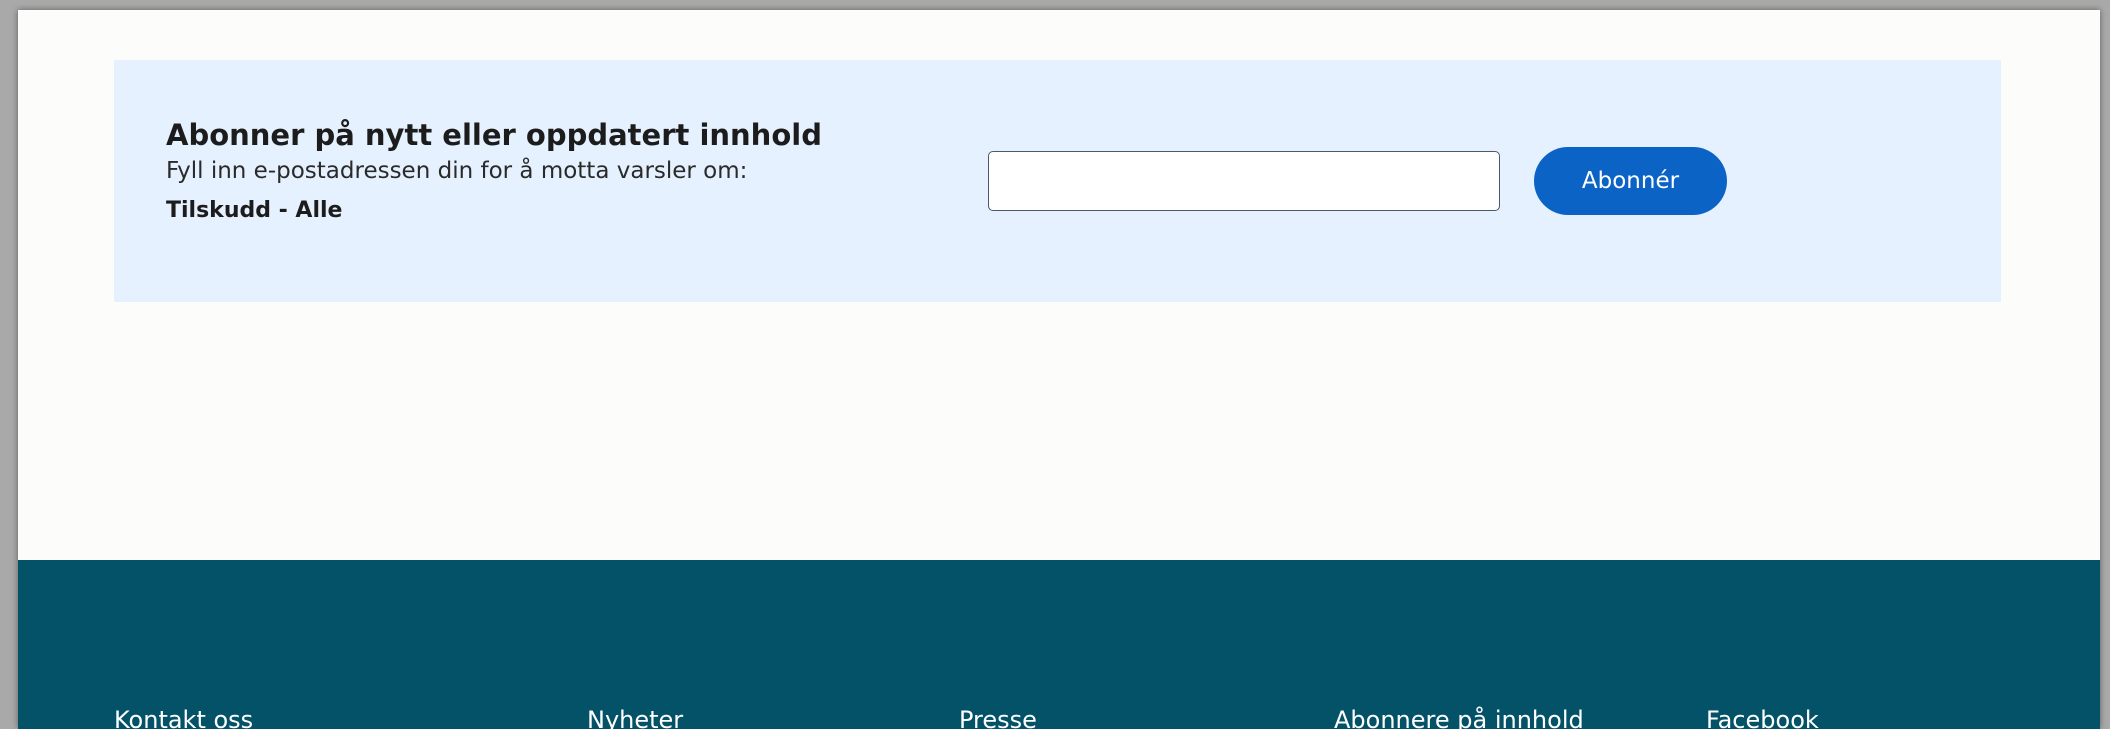 Image resolution: width=2110 pixels, height=729 pixels. Describe the element at coordinates (494, 135) in the screenshot. I see `subscribe-title: Abonner på nytt eller oppdatert innhold` at that location.